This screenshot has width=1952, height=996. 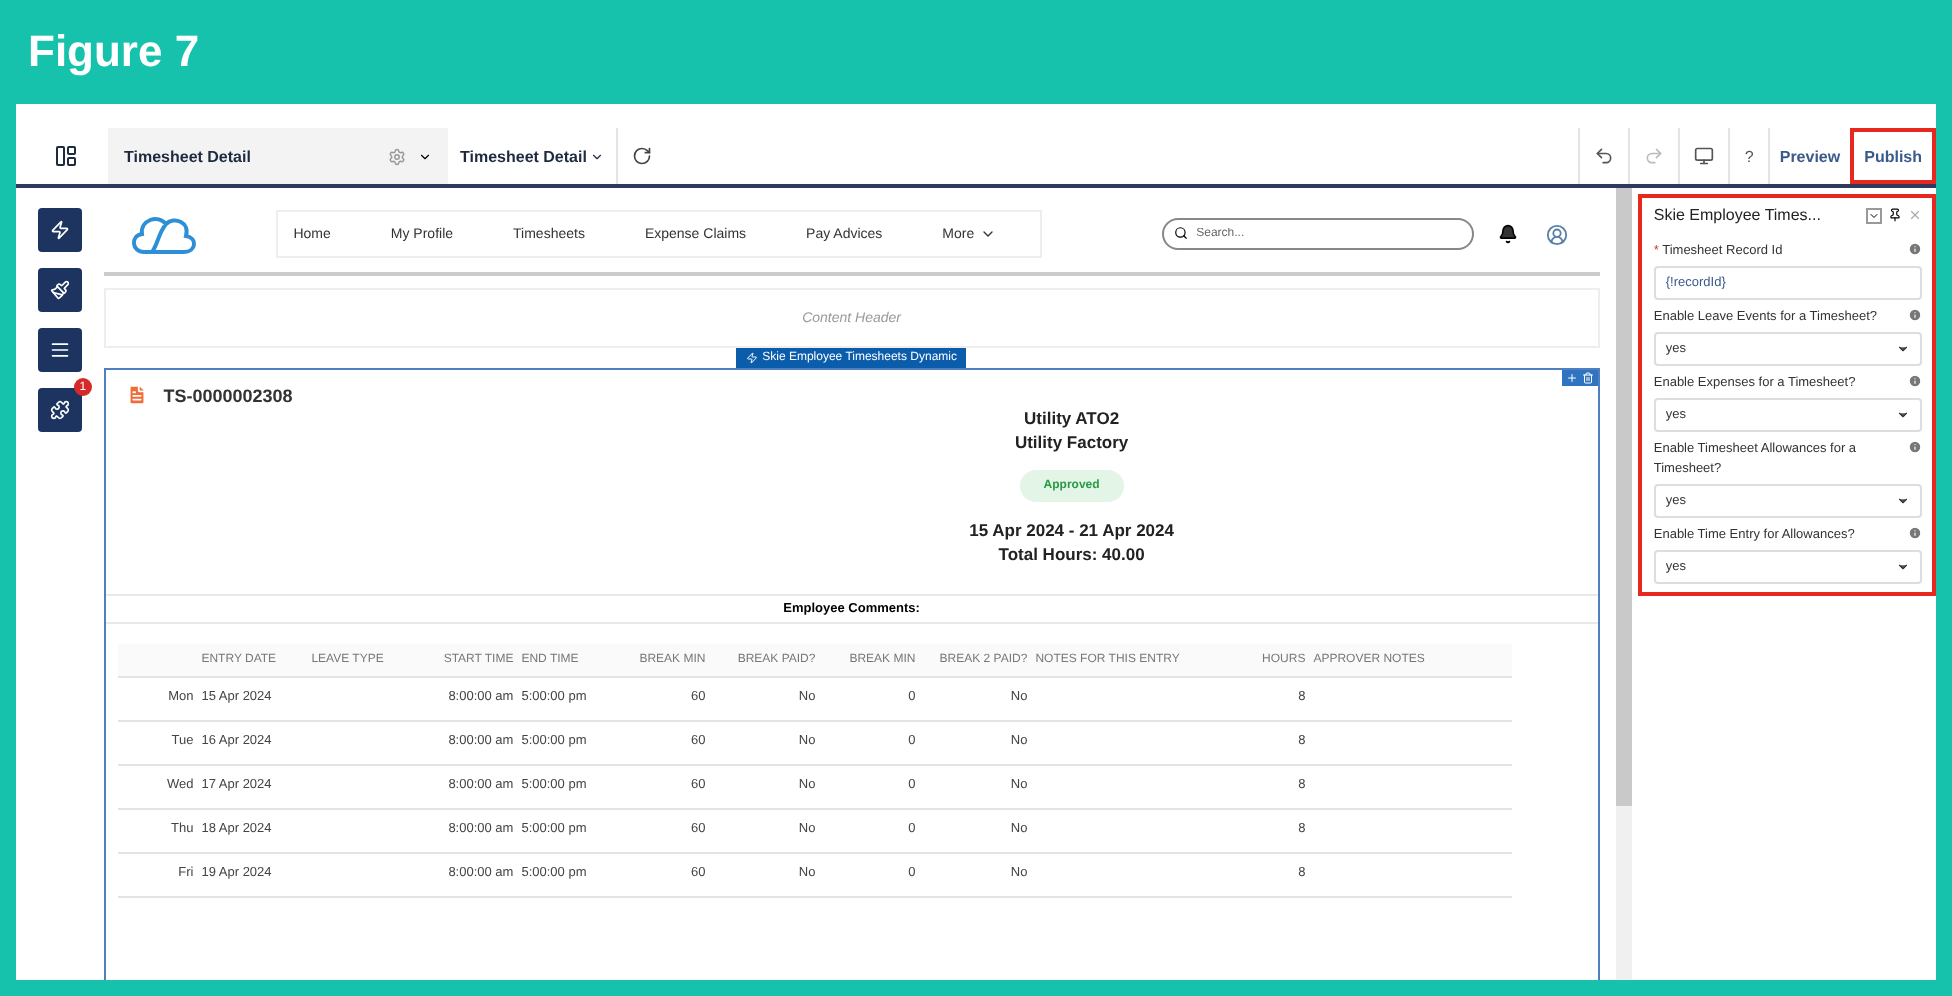 What do you see at coordinates (1072, 418) in the screenshot?
I see `record-title: Utility ATO2` at bounding box center [1072, 418].